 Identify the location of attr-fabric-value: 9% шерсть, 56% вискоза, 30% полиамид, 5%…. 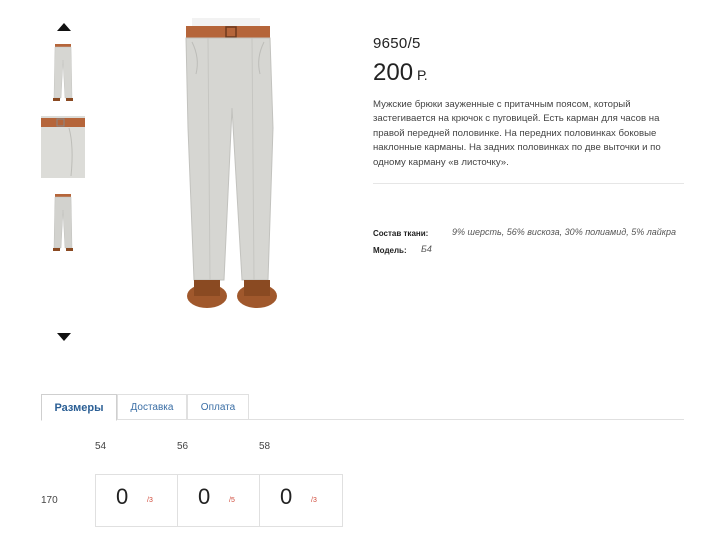
(564, 232).